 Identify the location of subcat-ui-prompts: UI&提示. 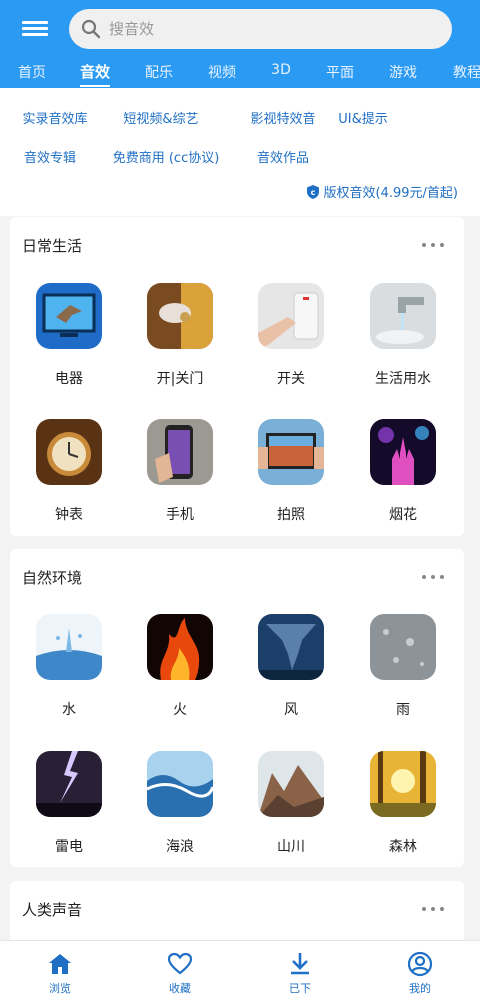
(363, 117).